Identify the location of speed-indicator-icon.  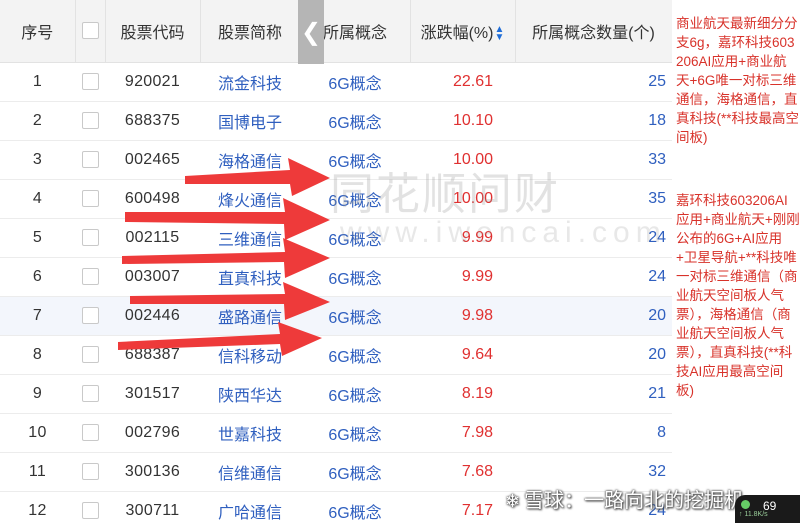
(745, 504).